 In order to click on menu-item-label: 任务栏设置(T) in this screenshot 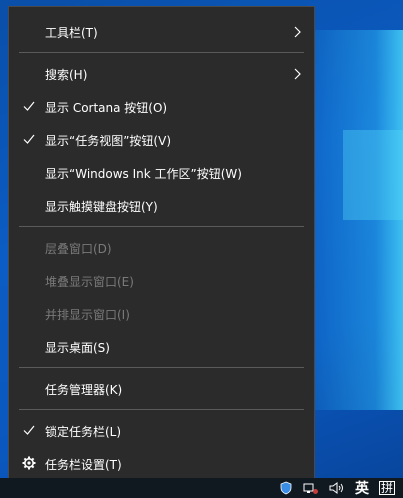, I will do `click(83, 464)`.